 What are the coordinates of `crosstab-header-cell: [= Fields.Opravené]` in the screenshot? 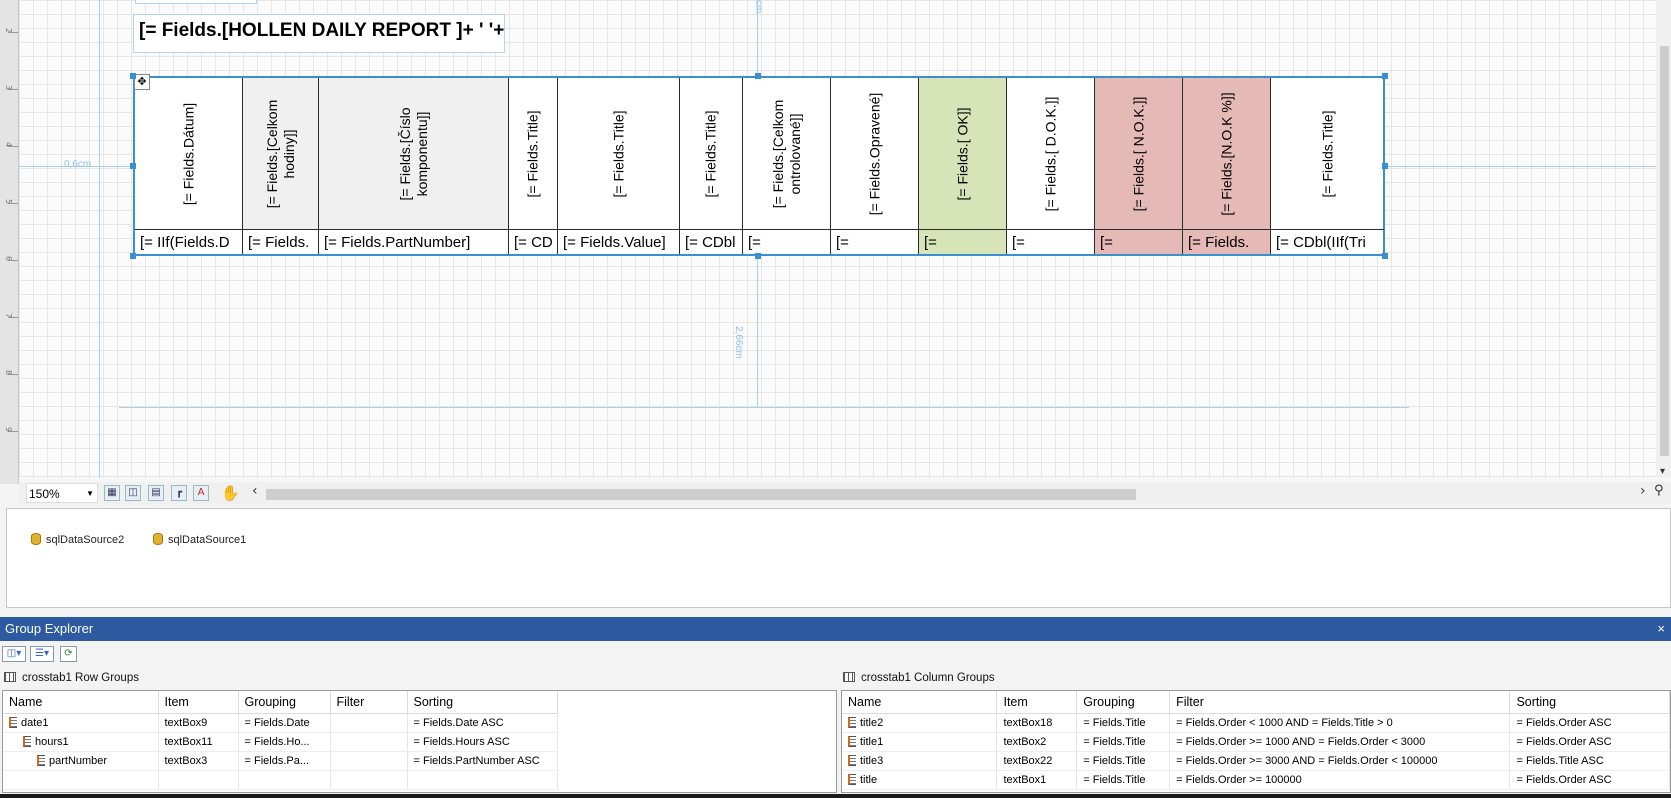 It's located at (874, 154).